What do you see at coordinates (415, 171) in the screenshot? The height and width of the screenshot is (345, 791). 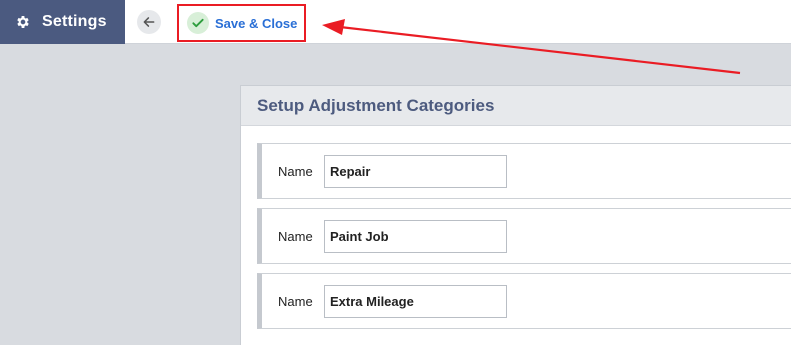 I see `name-input: Repair` at bounding box center [415, 171].